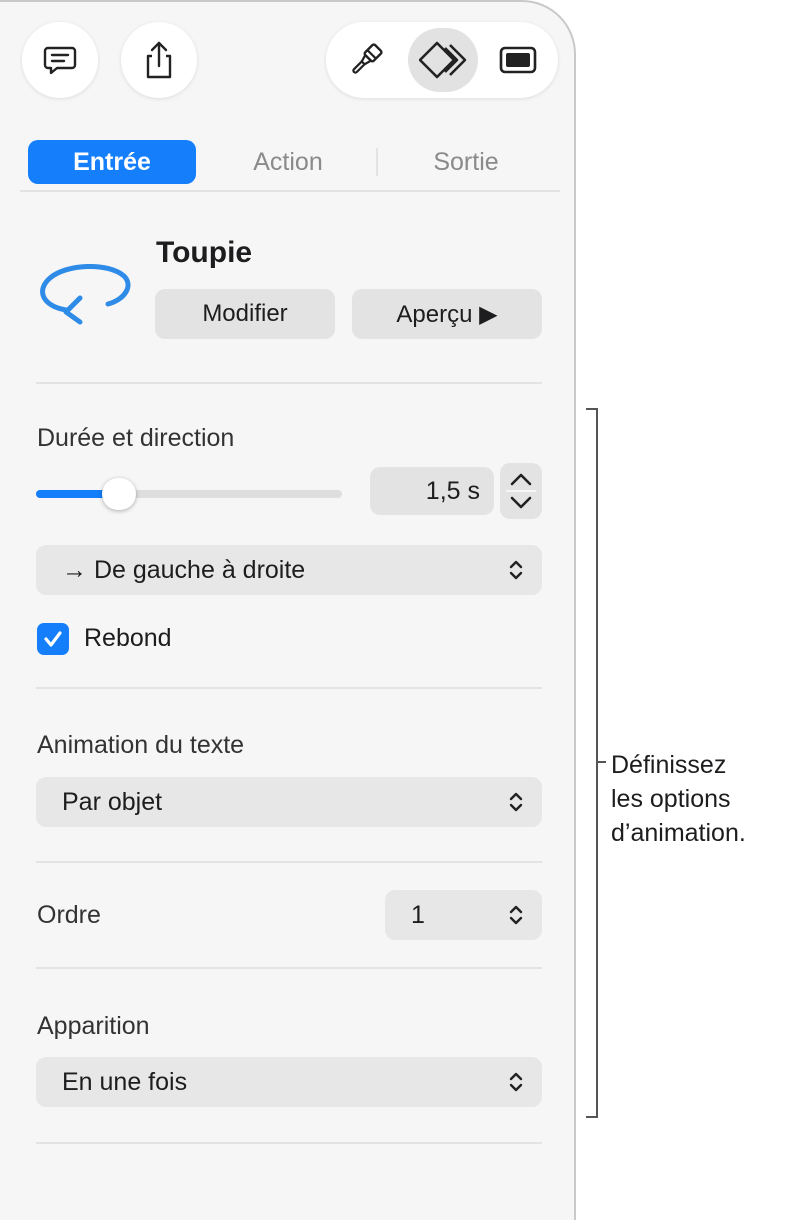 This screenshot has height=1220, width=798. Describe the element at coordinates (245, 314) in the screenshot. I see `modify-button: Modifier` at that location.